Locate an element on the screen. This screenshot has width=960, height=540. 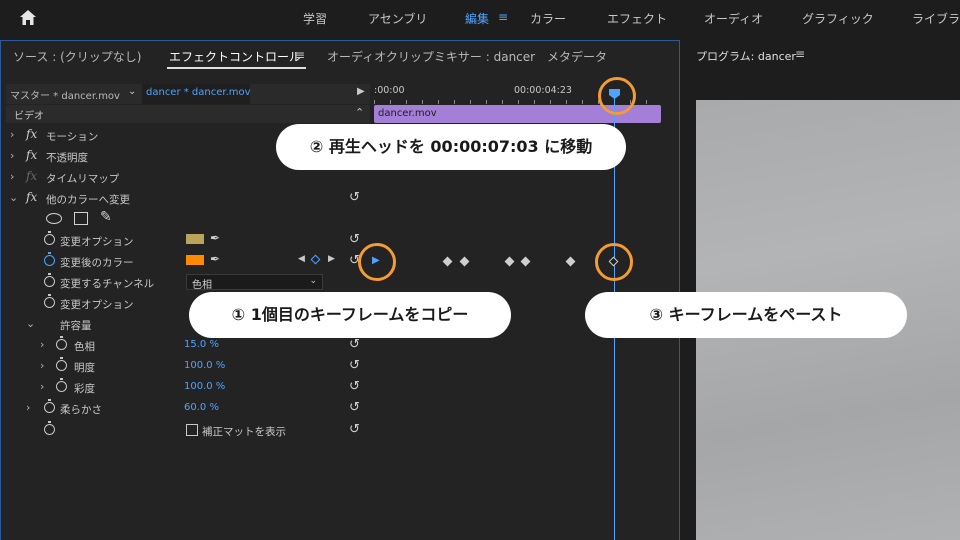
pen-mask-icon: ✎ is located at coordinates (106, 217).